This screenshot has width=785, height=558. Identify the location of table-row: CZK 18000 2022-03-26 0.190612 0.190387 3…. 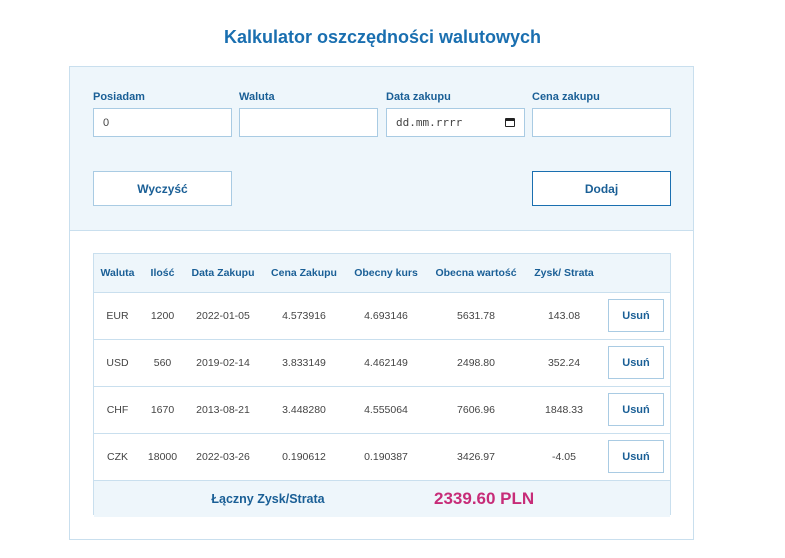
(382, 457).